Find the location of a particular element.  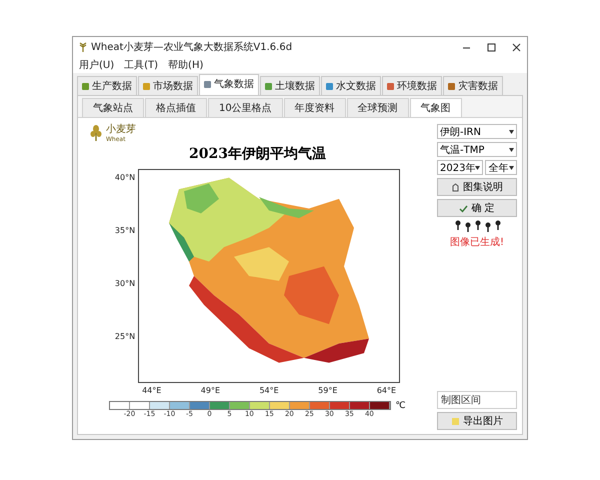

status-message: 图像已生成! is located at coordinates (476, 242).